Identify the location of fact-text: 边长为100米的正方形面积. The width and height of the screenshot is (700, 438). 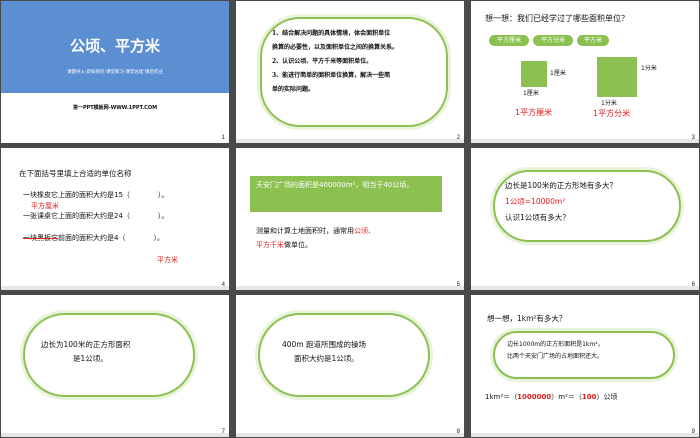
(86, 344).